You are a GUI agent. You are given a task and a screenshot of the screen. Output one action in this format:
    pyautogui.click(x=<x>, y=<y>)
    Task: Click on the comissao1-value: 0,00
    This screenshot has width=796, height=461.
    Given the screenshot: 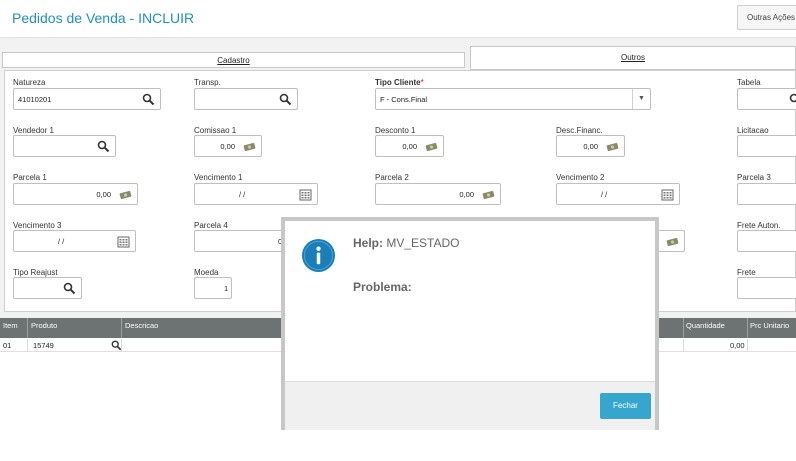 What is the action you would take?
    pyautogui.click(x=227, y=146)
    